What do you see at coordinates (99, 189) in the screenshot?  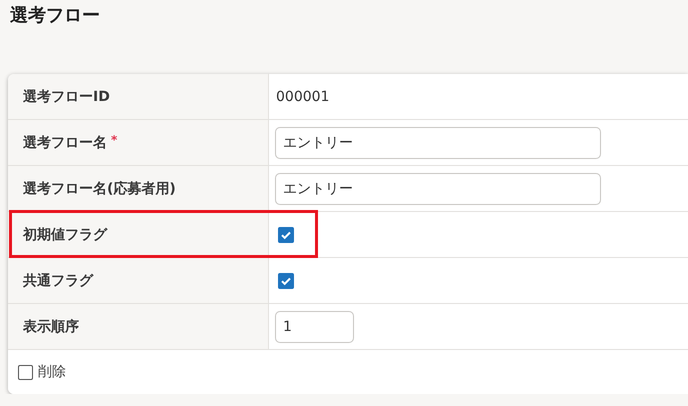 I see `field-label: 選考フロー名(応募者用)` at bounding box center [99, 189].